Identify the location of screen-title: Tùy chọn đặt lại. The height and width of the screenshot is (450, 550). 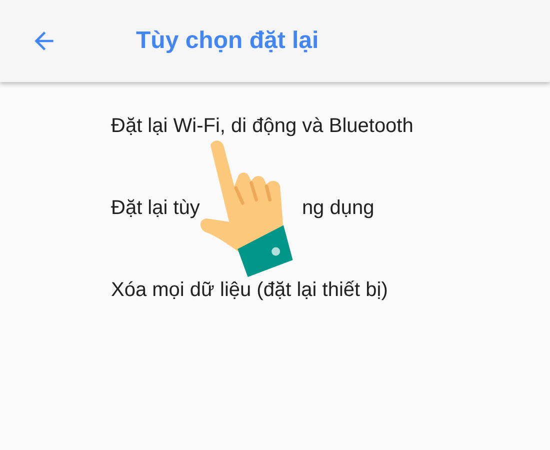
(227, 41).